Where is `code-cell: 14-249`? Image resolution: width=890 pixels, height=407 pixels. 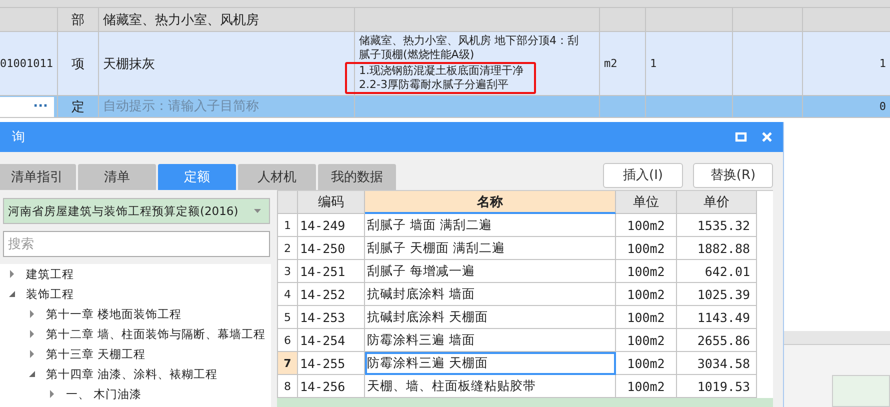 code-cell: 14-249 is located at coordinates (331, 225).